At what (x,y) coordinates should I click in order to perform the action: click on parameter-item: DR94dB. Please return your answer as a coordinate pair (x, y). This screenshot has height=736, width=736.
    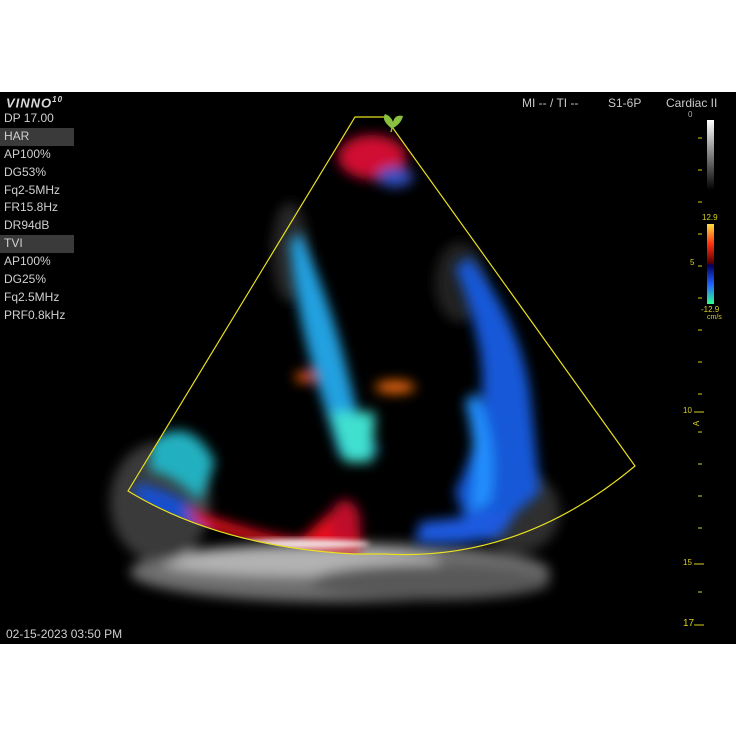
    Looking at the image, I should click on (27, 225).